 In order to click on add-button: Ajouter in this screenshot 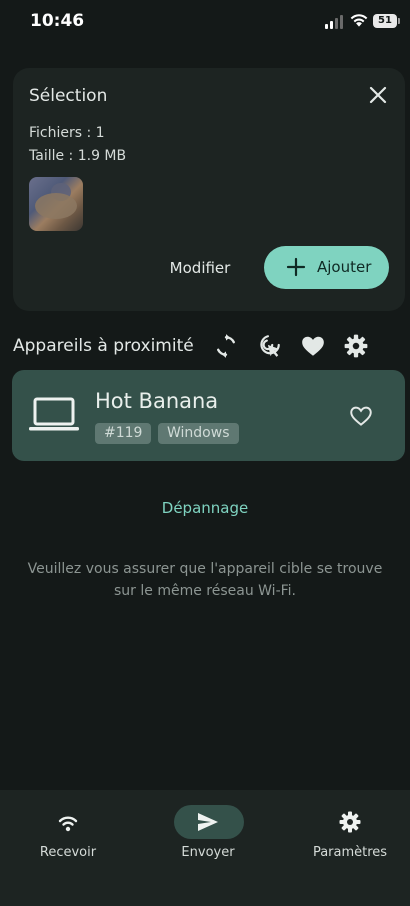, I will do `click(326, 267)`.